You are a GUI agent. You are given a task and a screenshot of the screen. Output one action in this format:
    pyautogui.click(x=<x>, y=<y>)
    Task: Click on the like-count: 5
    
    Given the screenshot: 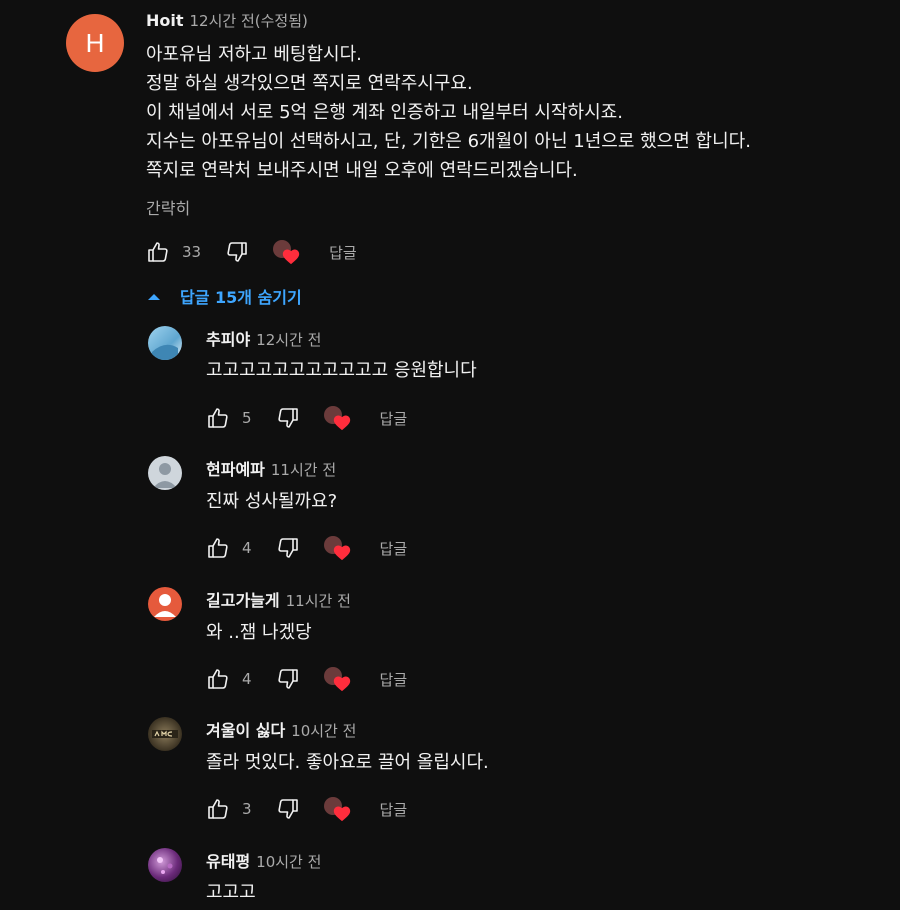 What is the action you would take?
    pyautogui.click(x=247, y=418)
    